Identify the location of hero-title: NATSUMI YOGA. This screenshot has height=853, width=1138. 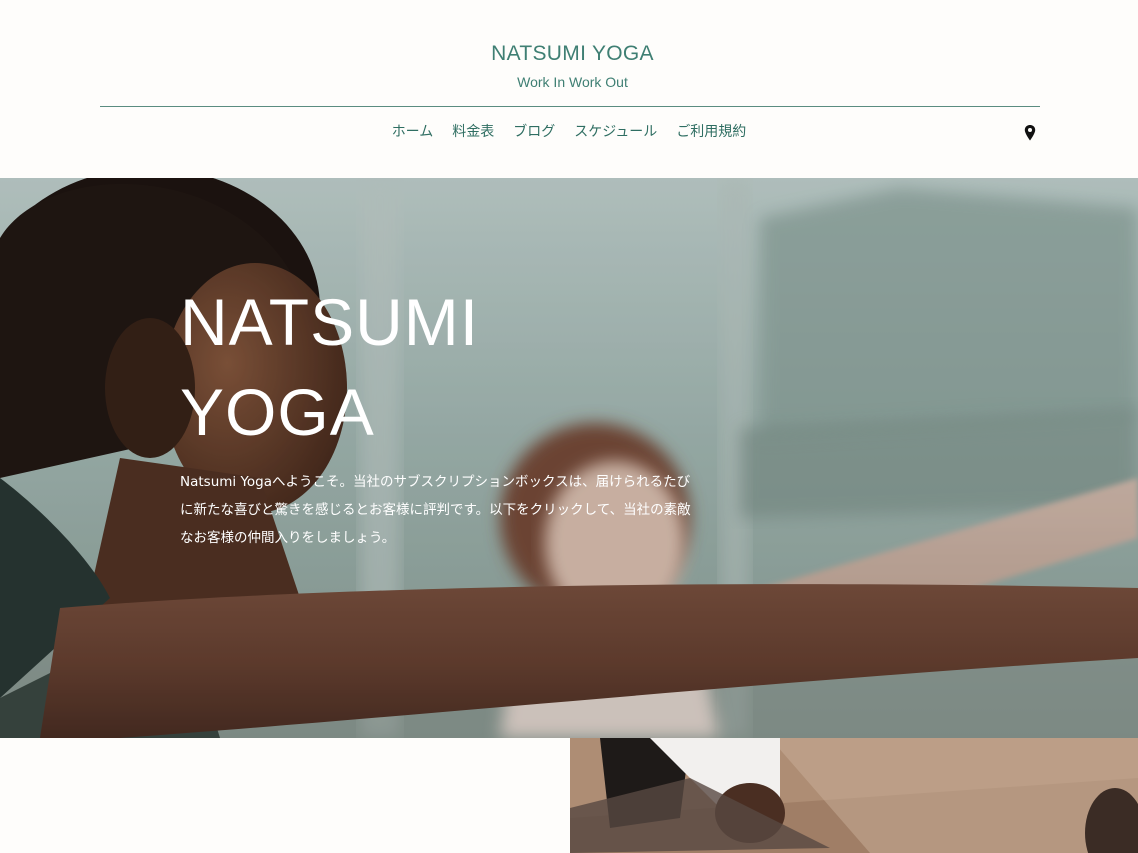
(390, 367).